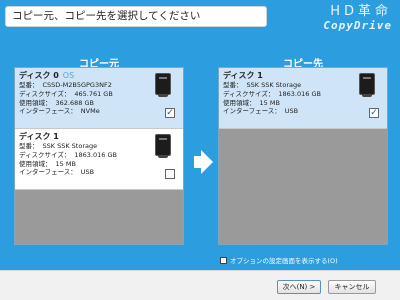 This screenshot has width=400, height=300. What do you see at coordinates (357, 25) in the screenshot?
I see `logo-subtitle: CopyDrive` at bounding box center [357, 25].